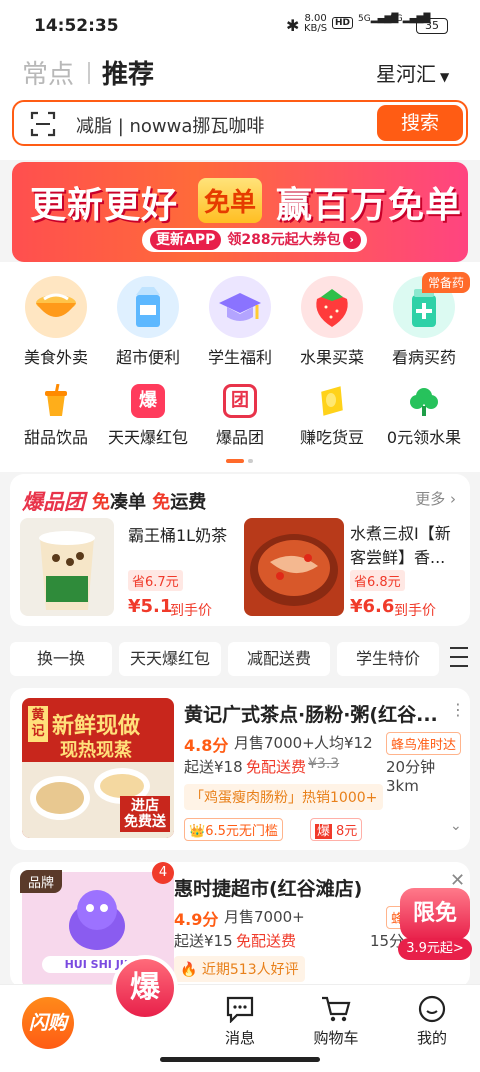  What do you see at coordinates (48, 1023) in the screenshot?
I see `nav-flash-button: 闪购` at bounding box center [48, 1023].